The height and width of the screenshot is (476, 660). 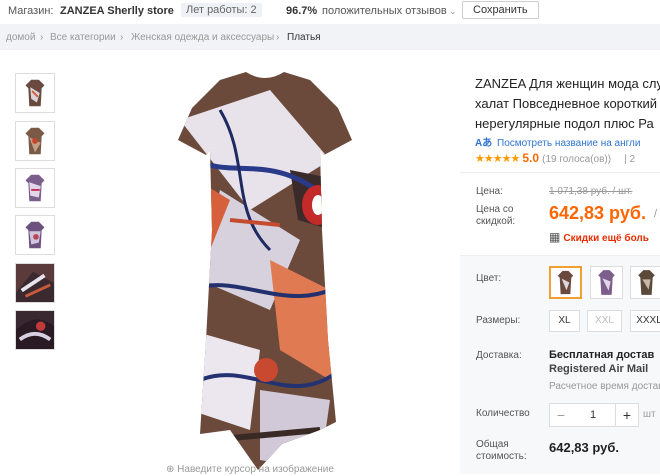 I want to click on store-years-badge: Лет работы: 2, so click(x=221, y=10).